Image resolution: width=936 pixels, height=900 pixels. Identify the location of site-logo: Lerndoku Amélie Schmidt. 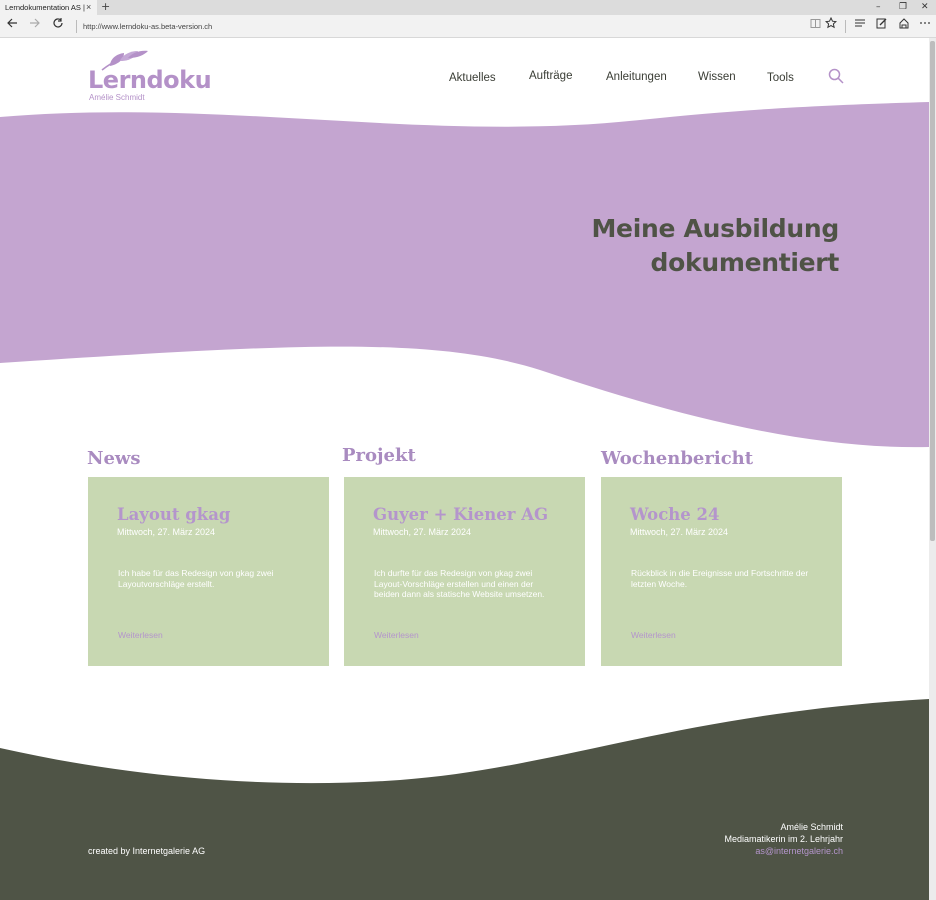
(150, 77).